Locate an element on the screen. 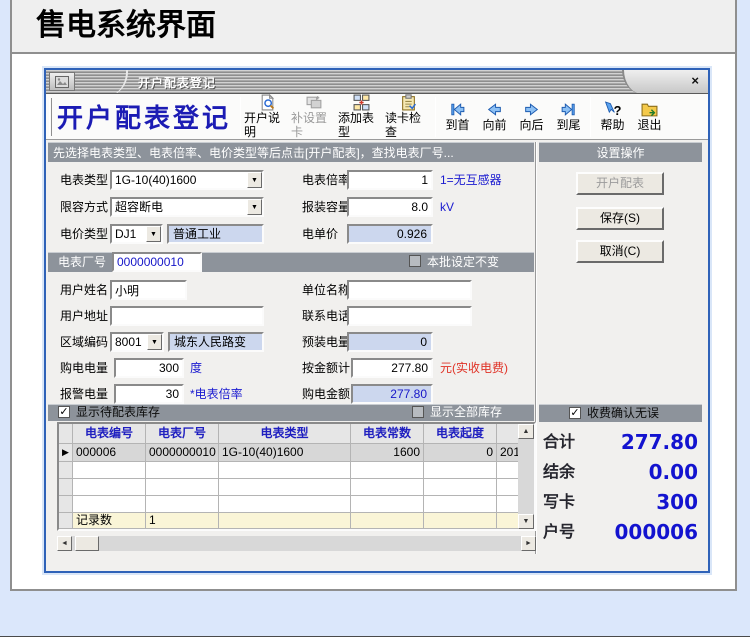 This screenshot has width=750, height=637. close-button: × is located at coordinates (695, 80).